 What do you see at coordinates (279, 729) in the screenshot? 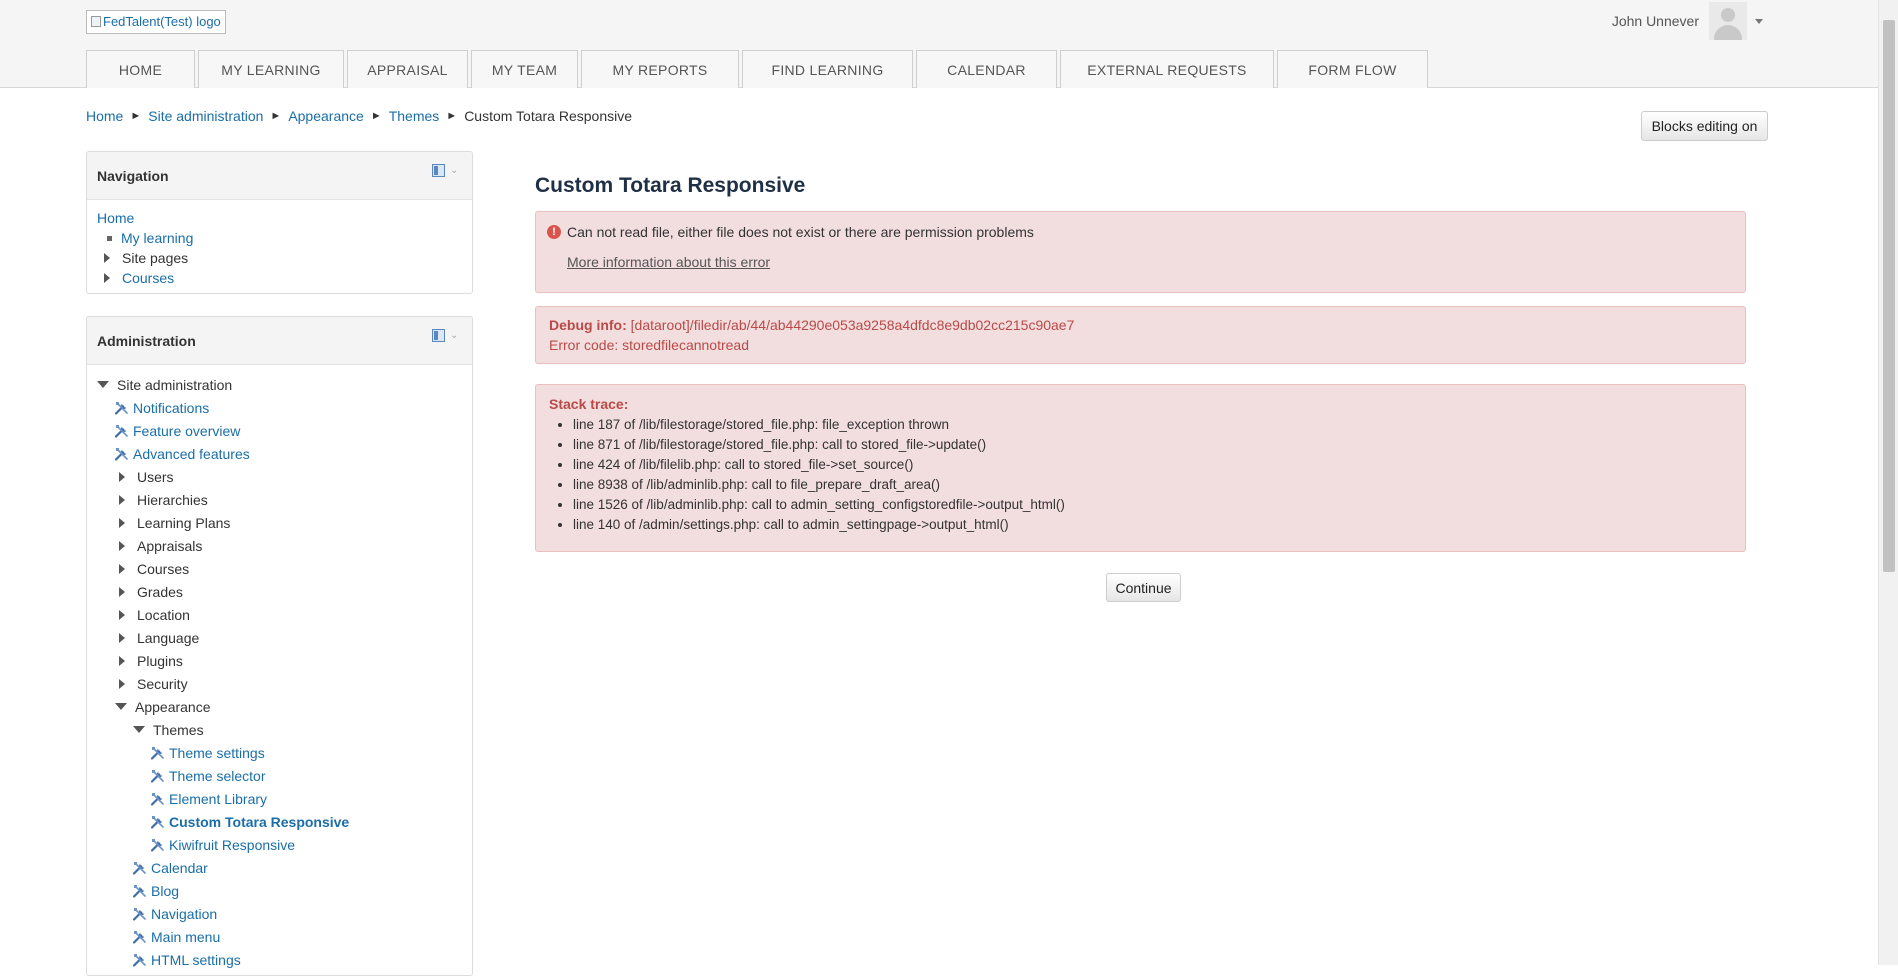
I see `admin-item-themes: Themes` at bounding box center [279, 729].